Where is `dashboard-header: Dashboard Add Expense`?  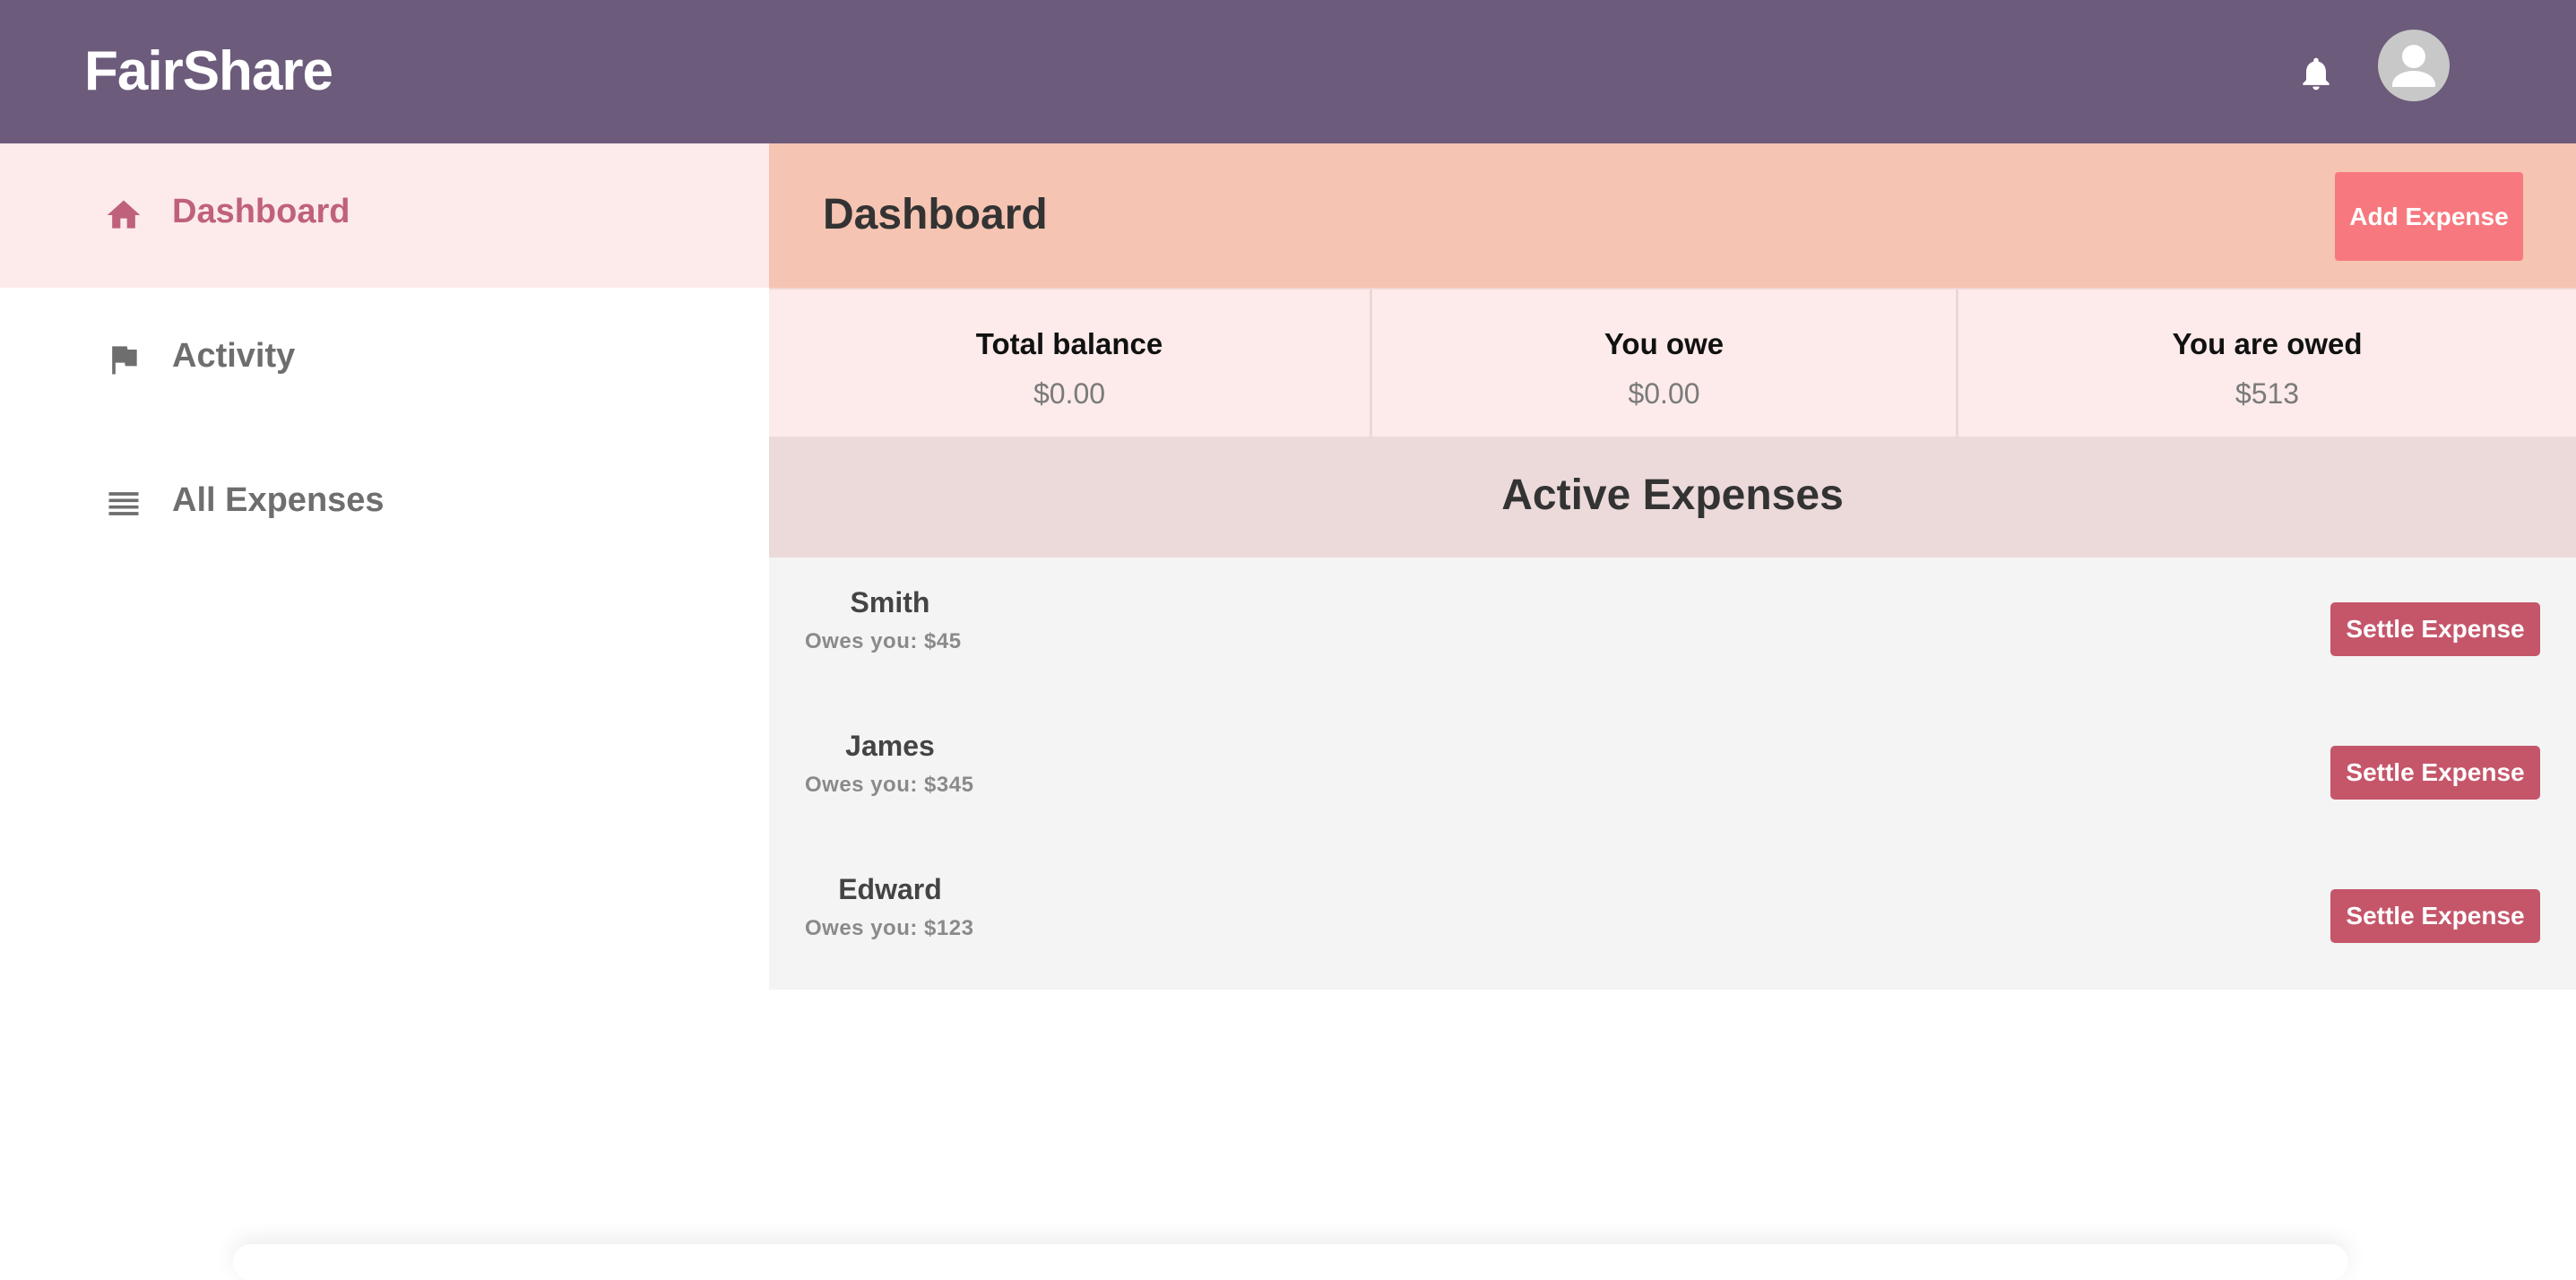
dashboard-header: Dashboard Add Expense is located at coordinates (1672, 216).